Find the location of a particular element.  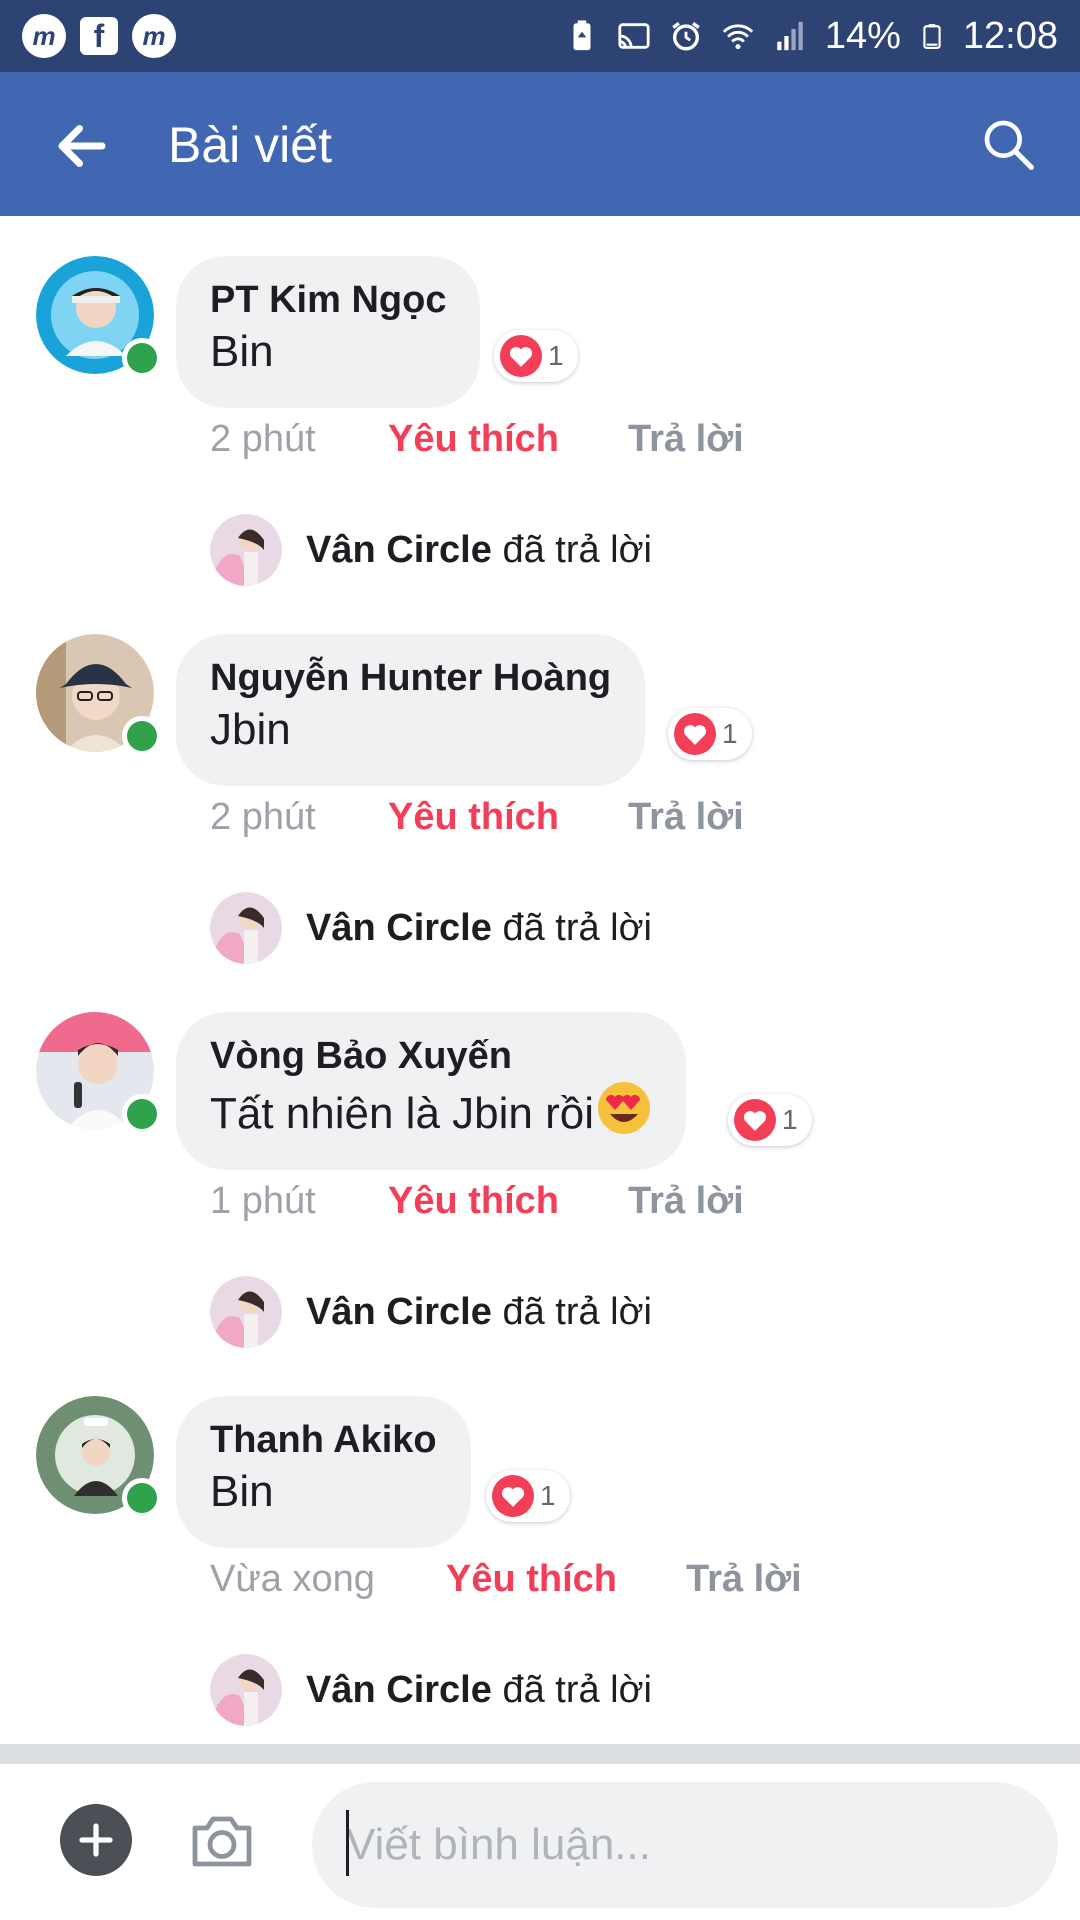

comment-text-line: Tất nhiên là Jbin rồi is located at coordinates (431, 1115).